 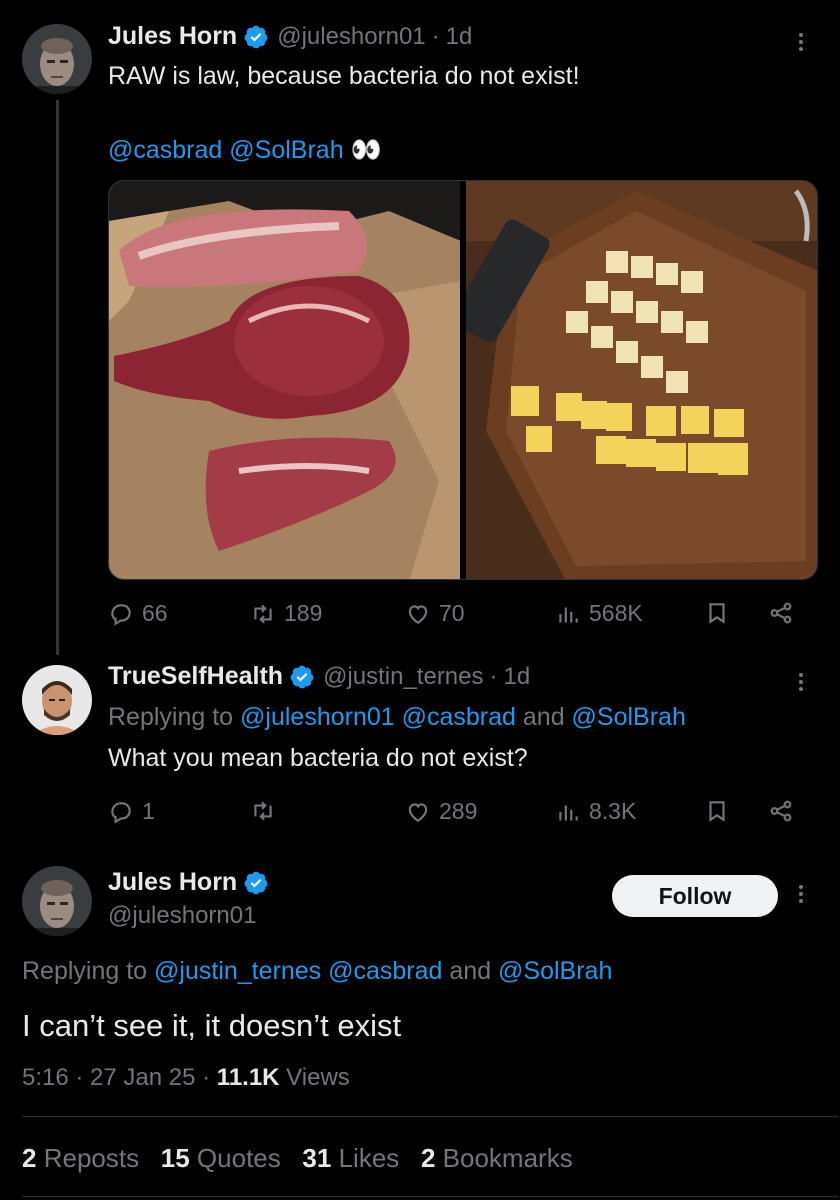 I want to click on repost-button, so click(x=263, y=811).